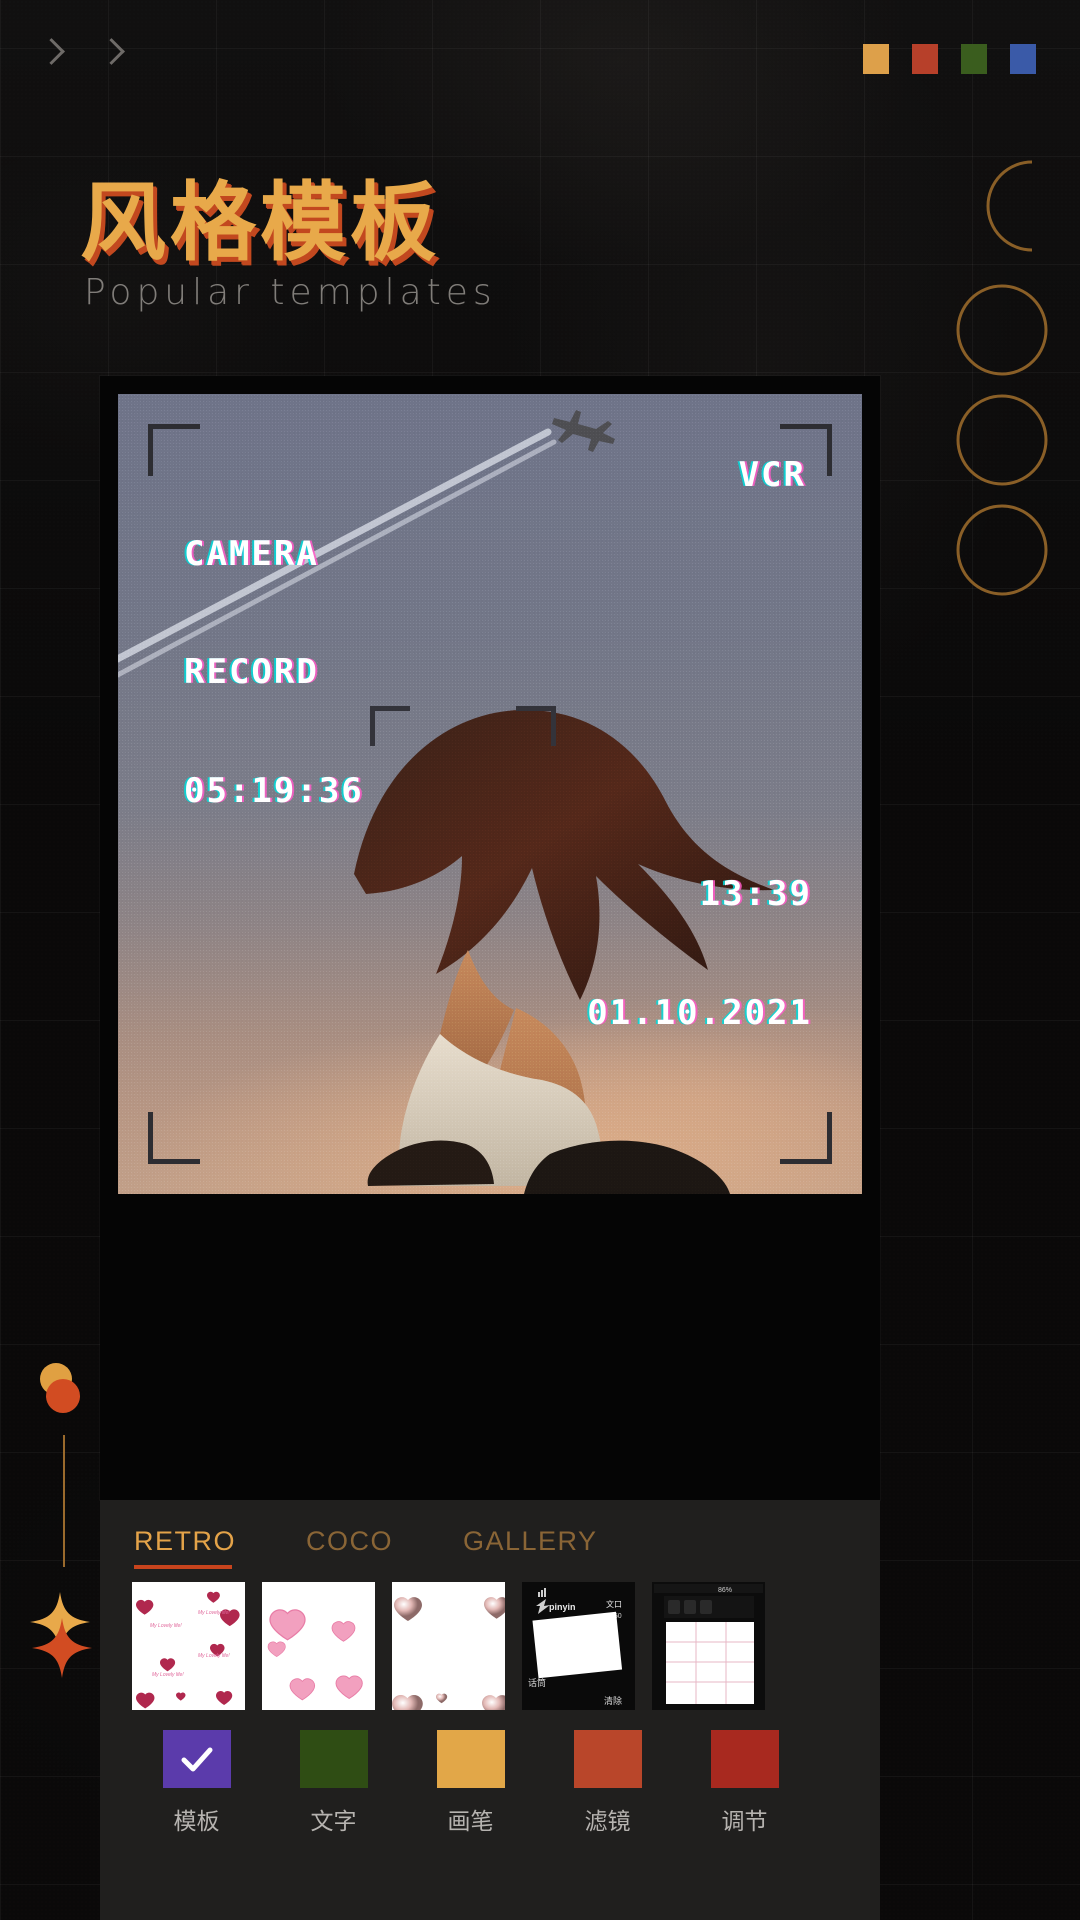 Image resolution: width=1080 pixels, height=1920 pixels. I want to click on overlay-stamp-time: 13:39, so click(755, 894).